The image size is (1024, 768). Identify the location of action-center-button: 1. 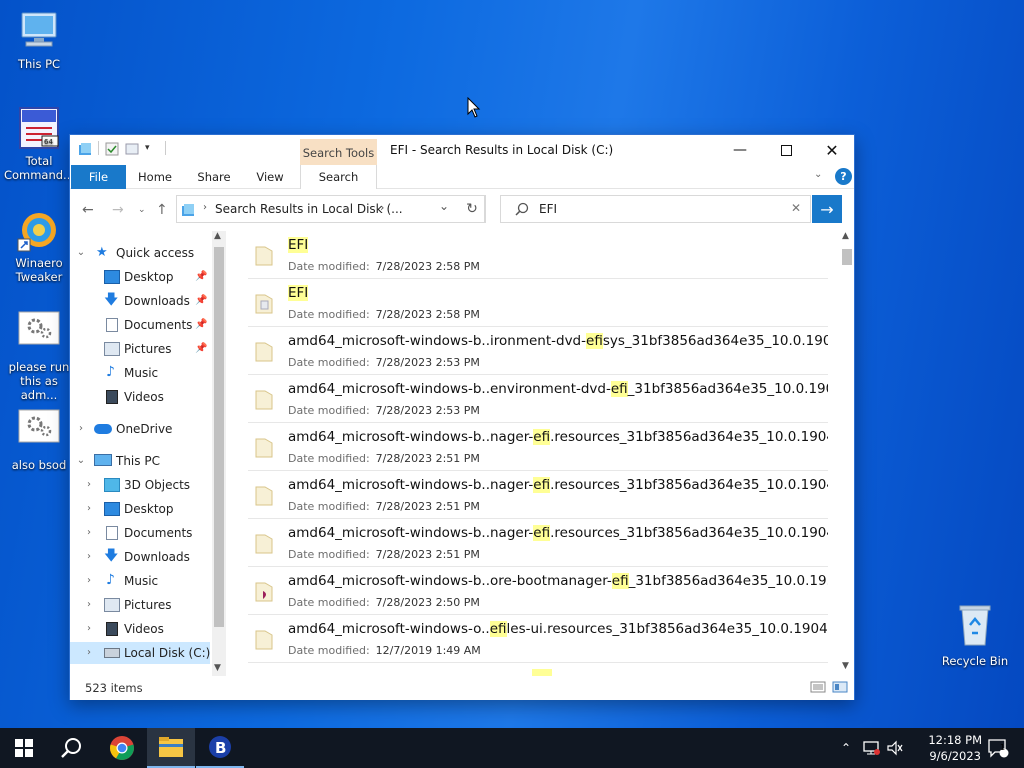
(998, 748).